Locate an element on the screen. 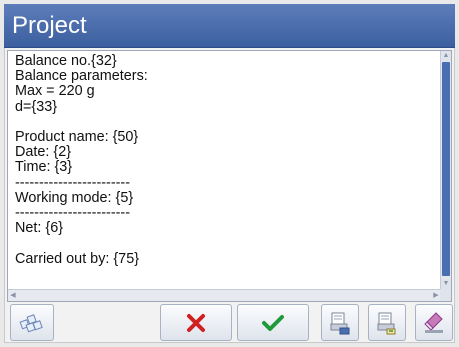 This screenshot has height=347, width=459. scroll-left-arrow-icon: ◀ is located at coordinates (13, 295).